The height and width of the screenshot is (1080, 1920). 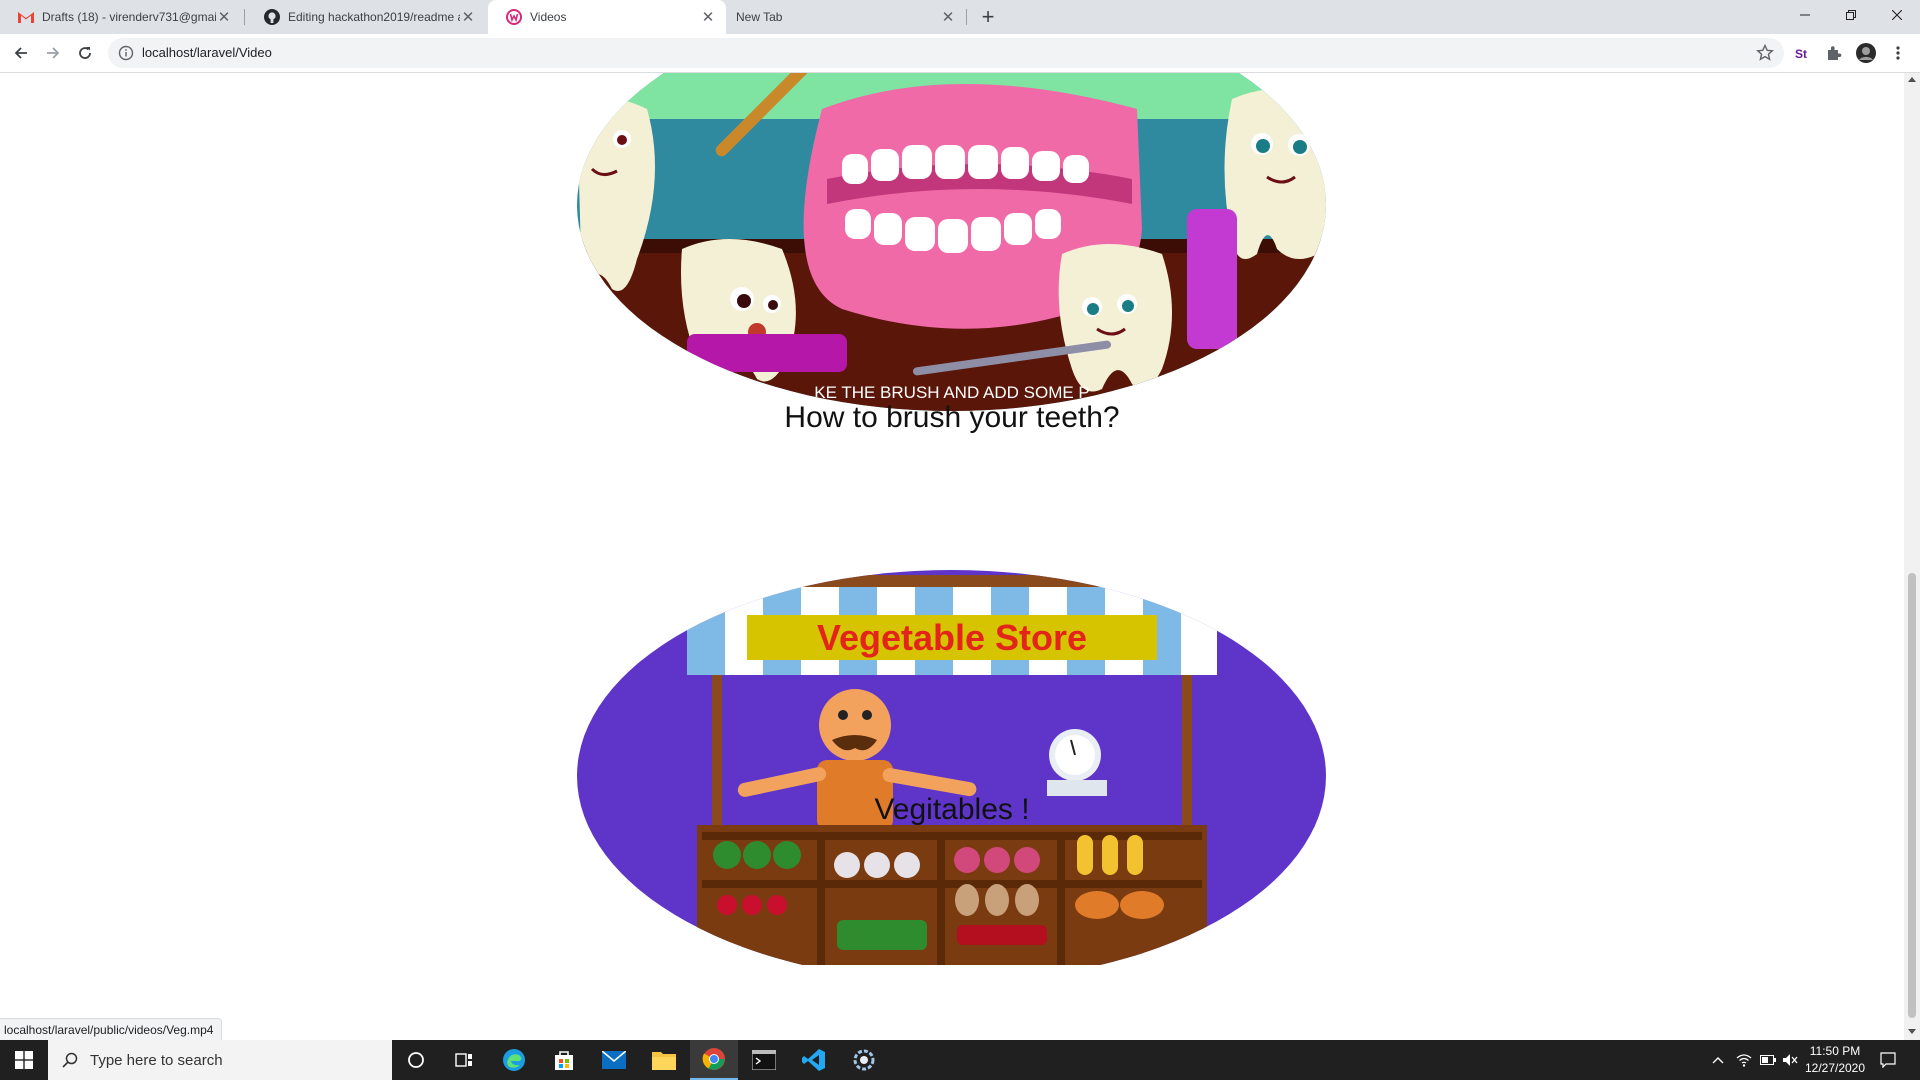 I want to click on tab-videos: Videos ✕, so click(x=607, y=17).